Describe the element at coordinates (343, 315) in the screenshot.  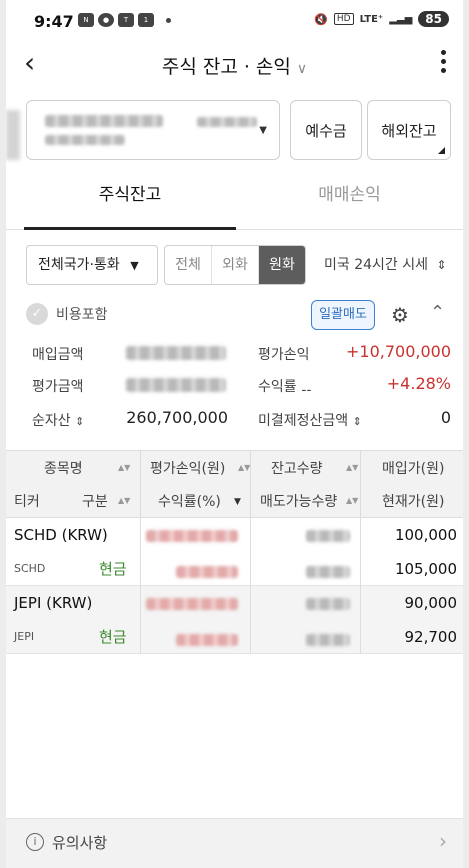
I see `bulk-sell-button: 일괄매도` at that location.